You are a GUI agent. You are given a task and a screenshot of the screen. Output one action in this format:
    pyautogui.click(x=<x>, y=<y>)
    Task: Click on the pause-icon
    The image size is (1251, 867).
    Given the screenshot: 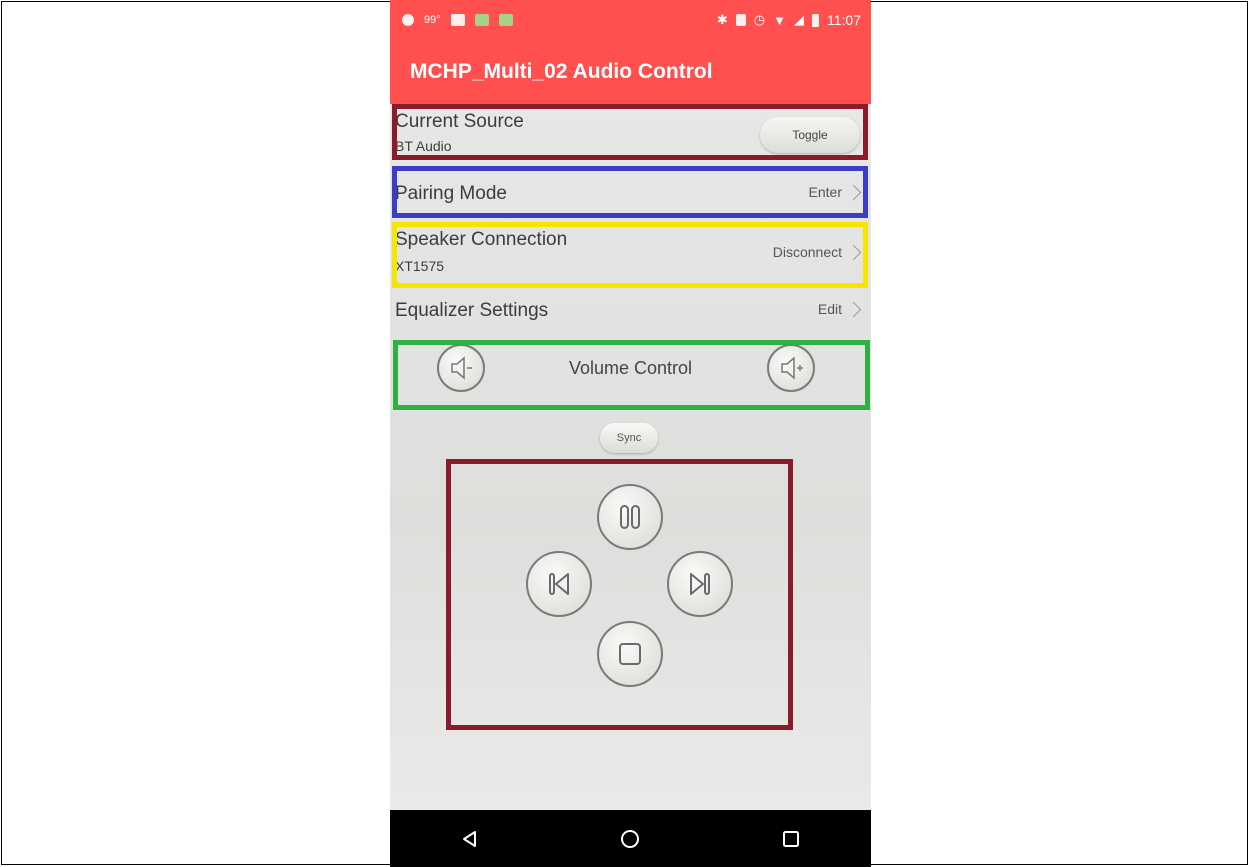 What is the action you would take?
    pyautogui.click(x=630, y=517)
    